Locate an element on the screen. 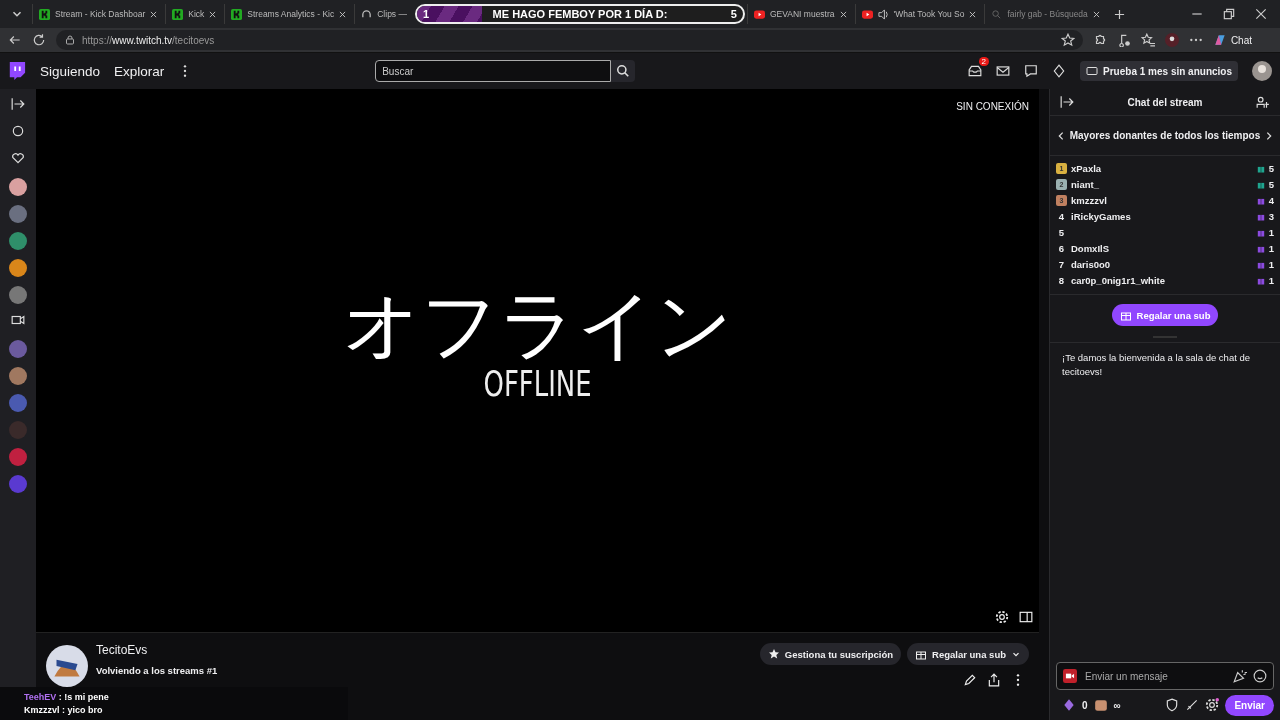  channel-points-icon is located at coordinates (1069, 705).